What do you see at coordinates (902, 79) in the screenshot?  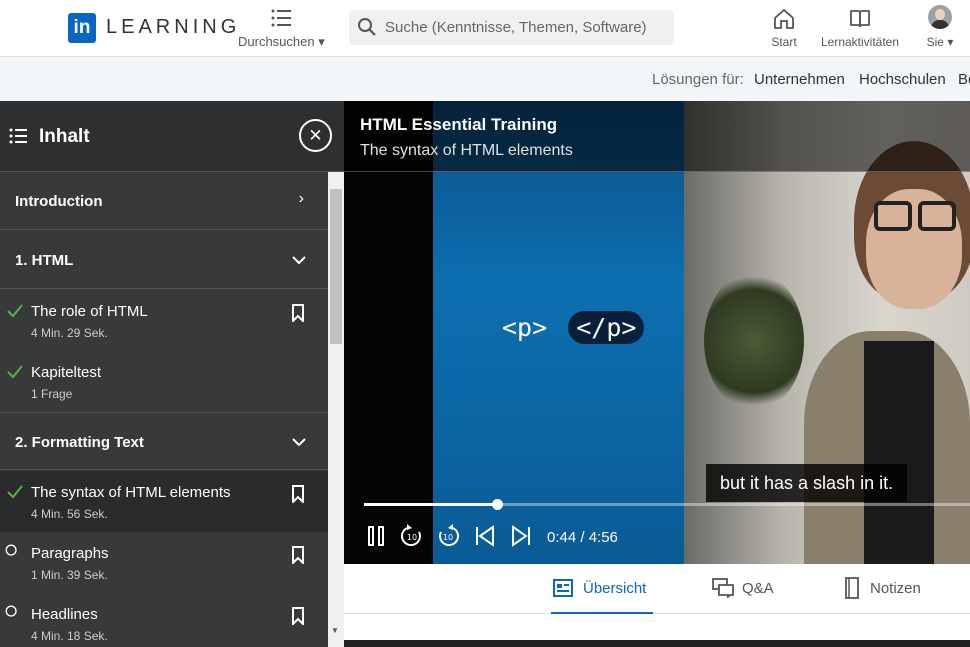 I see `solutions-link-higher-ed: Hochschulen` at bounding box center [902, 79].